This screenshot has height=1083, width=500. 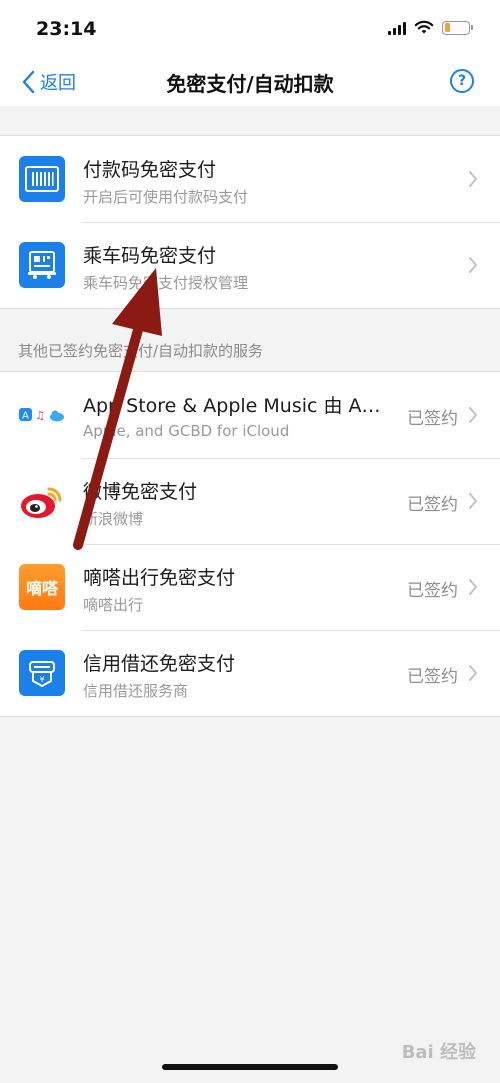 I want to click on row-subtitle: 乘车码免密支付授权管理, so click(x=166, y=283).